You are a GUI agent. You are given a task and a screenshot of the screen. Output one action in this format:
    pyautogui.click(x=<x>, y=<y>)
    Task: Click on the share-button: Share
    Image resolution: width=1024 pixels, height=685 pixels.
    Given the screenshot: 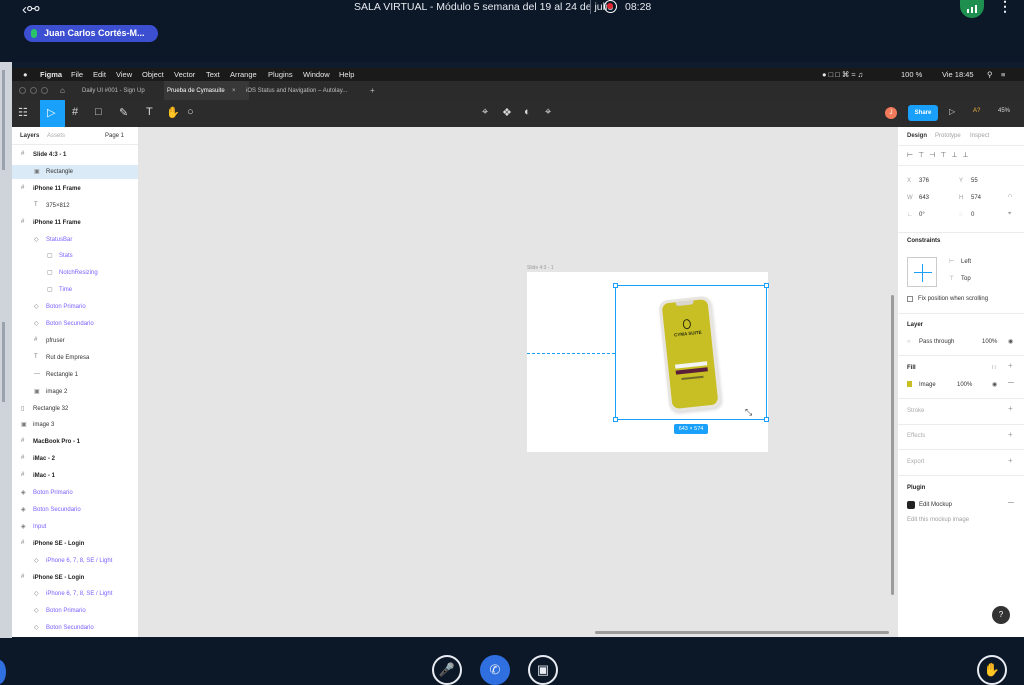 What is the action you would take?
    pyautogui.click(x=923, y=113)
    